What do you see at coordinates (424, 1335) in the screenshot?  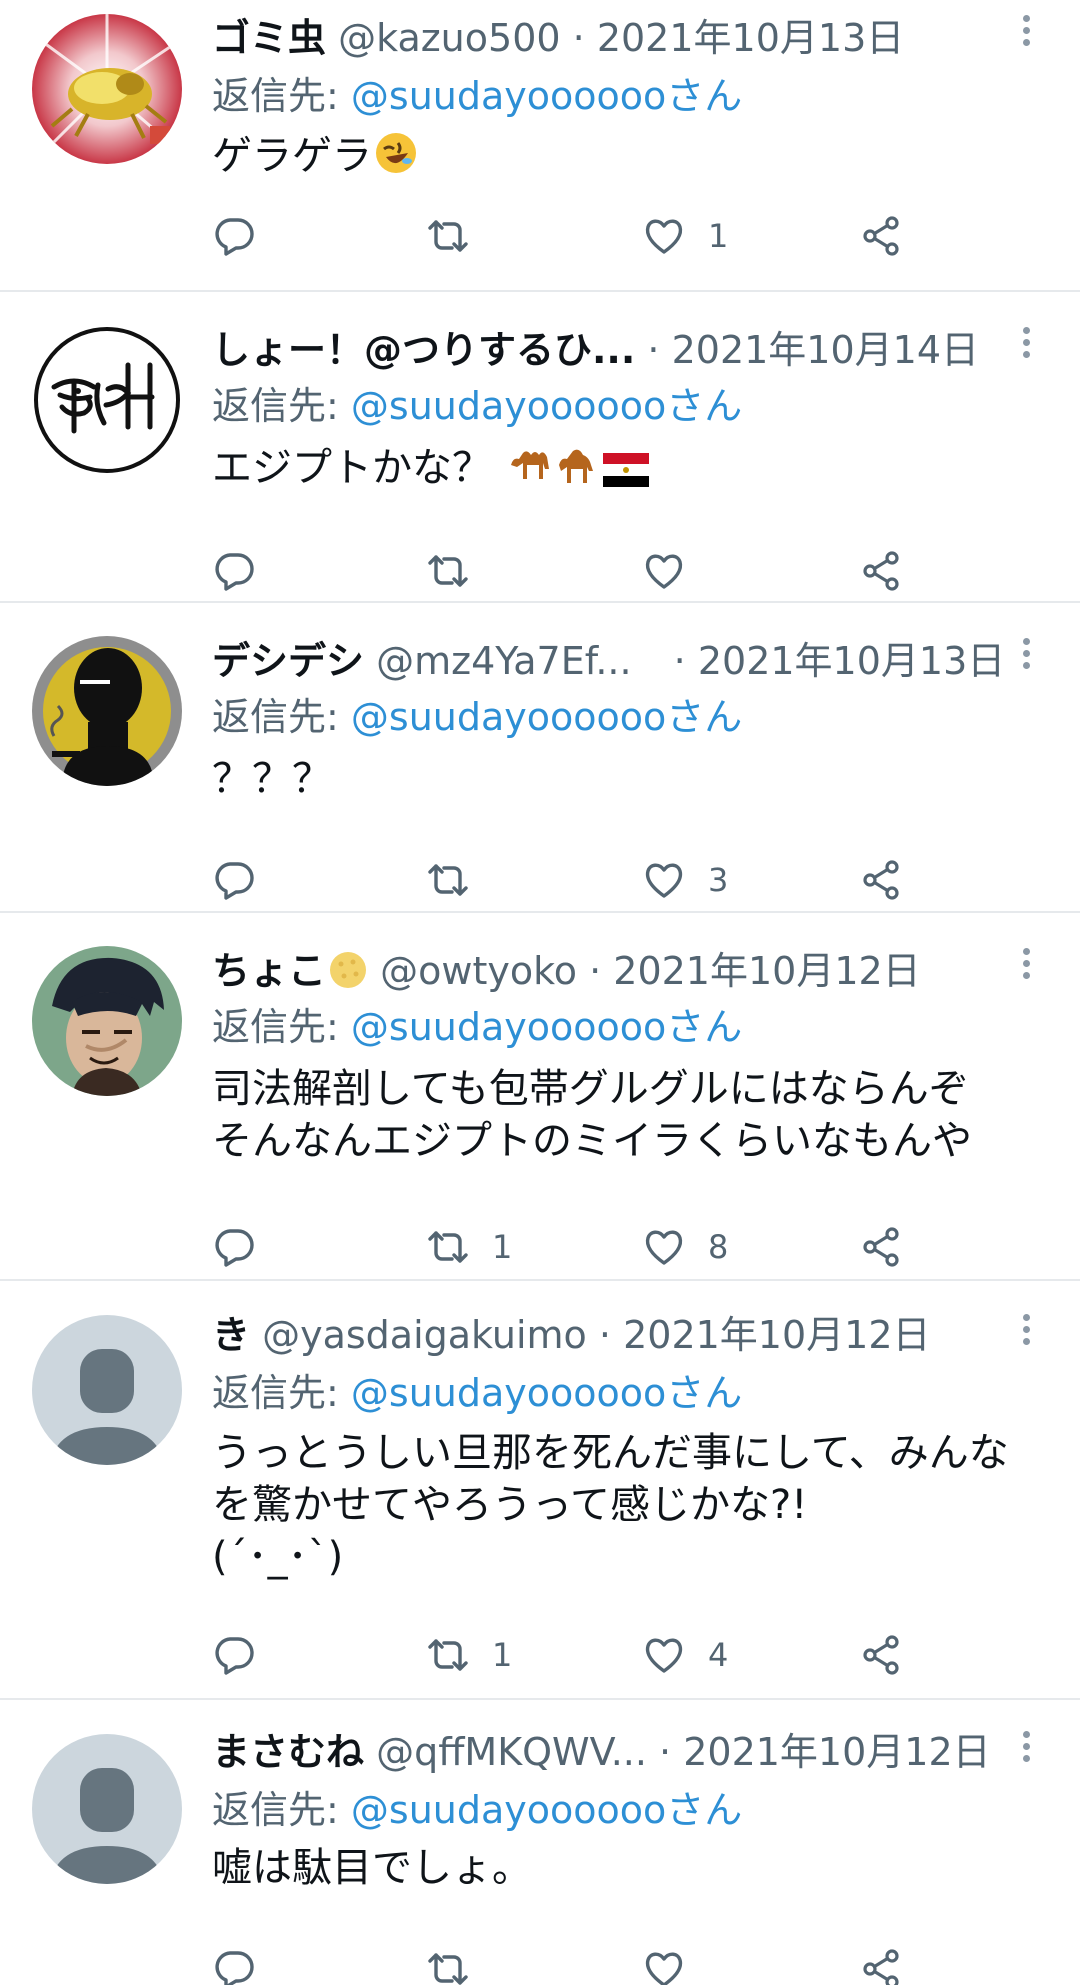 I see `user-handle: @yasdaigakuimo` at bounding box center [424, 1335].